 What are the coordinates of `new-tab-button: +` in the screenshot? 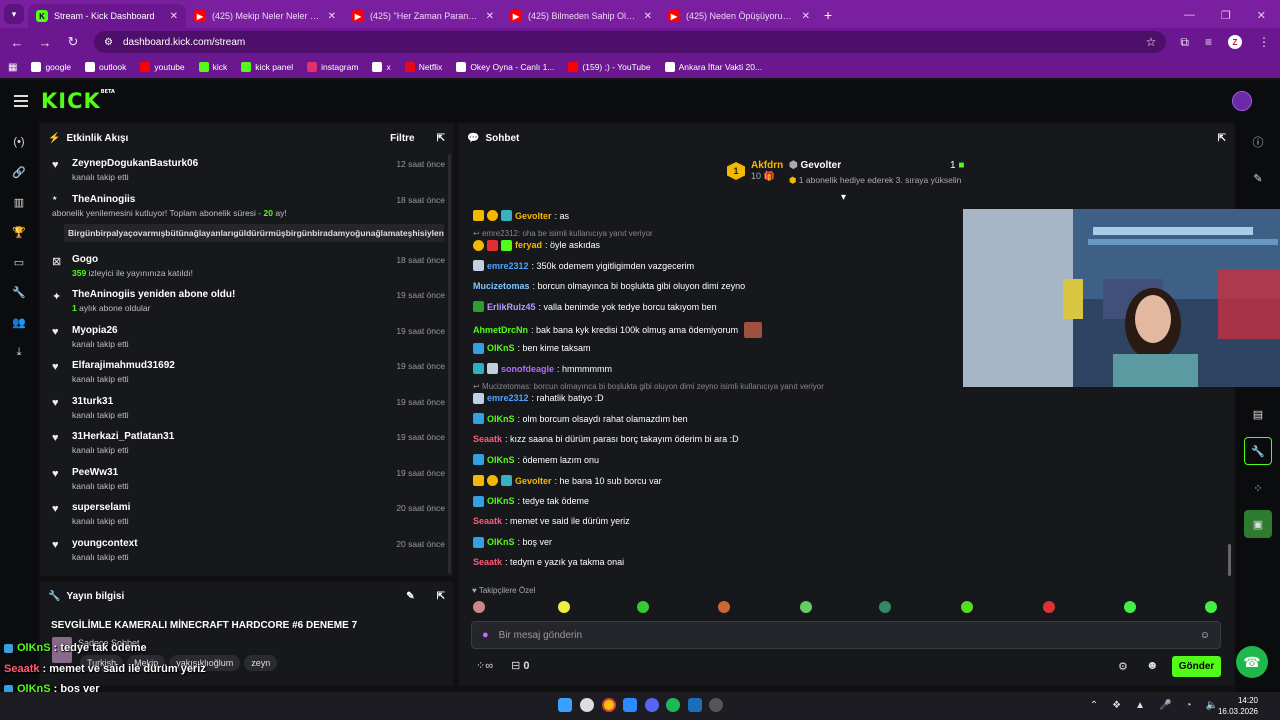 It's located at (828, 15).